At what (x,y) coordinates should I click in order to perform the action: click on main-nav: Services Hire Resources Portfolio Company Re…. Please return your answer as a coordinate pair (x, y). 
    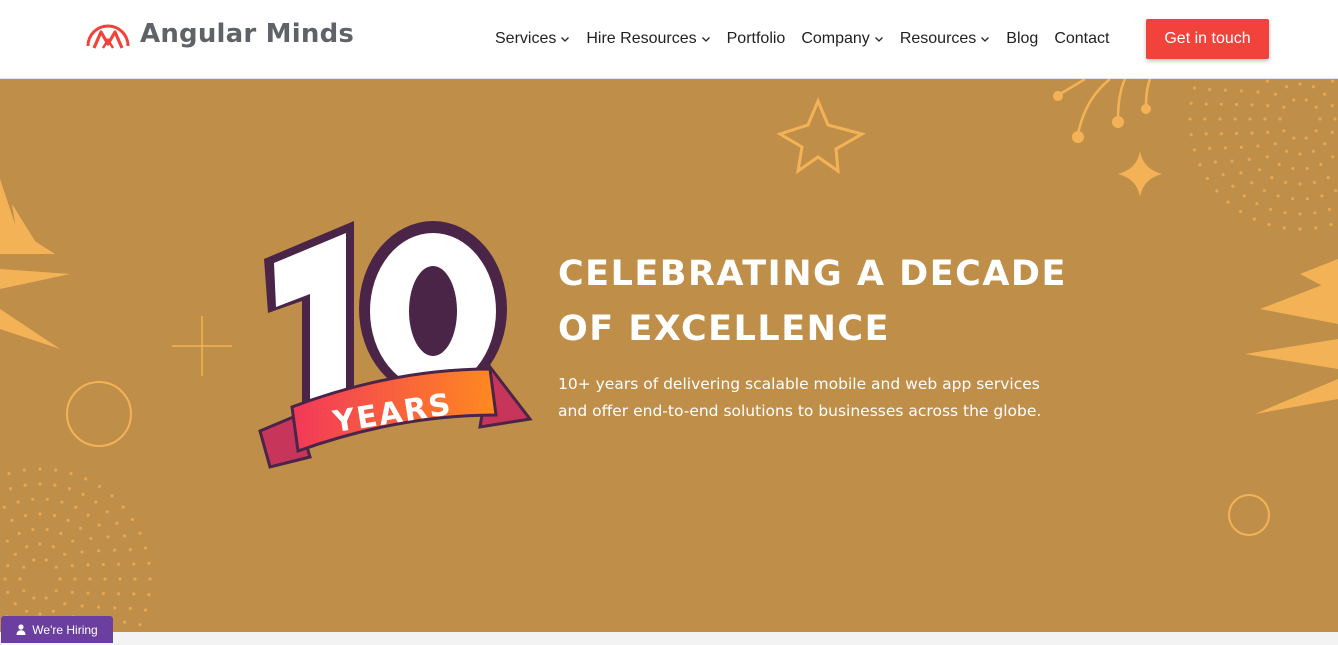
    Looking at the image, I should click on (802, 39).